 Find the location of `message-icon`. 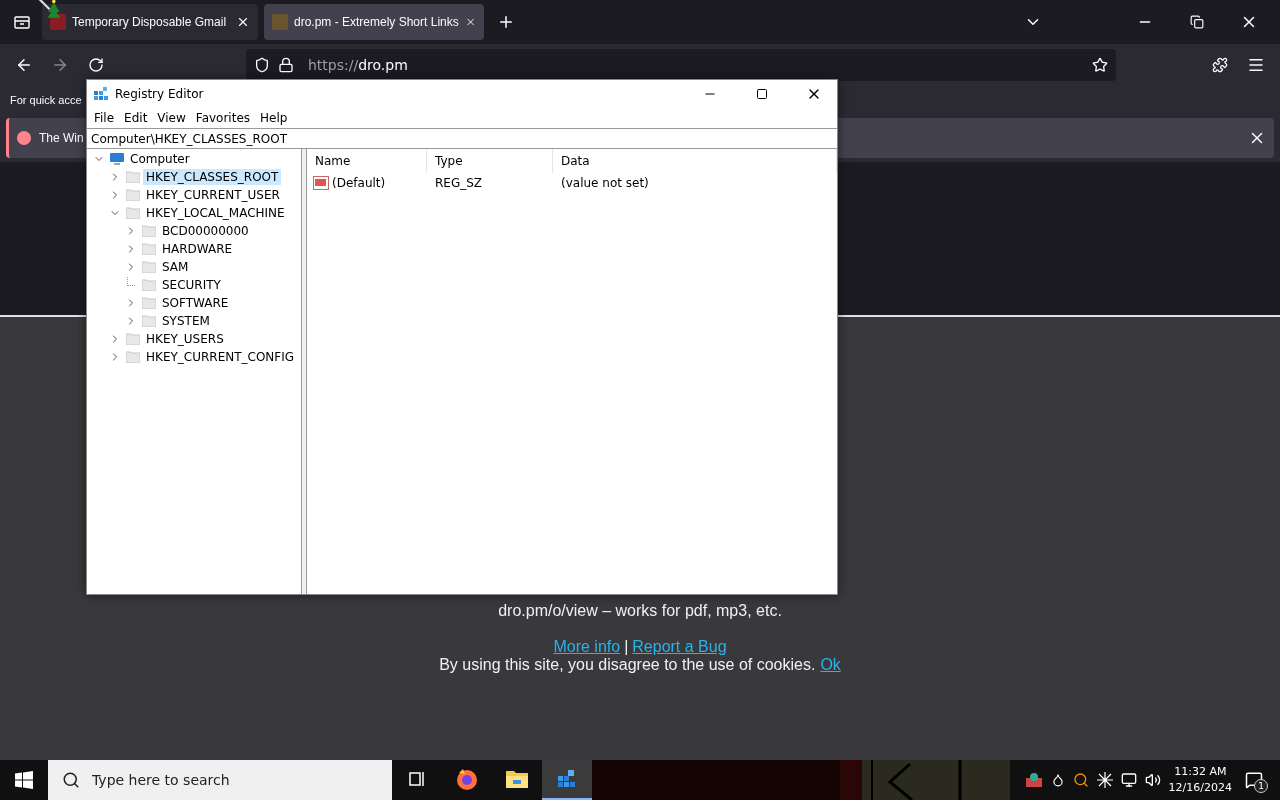

message-icon is located at coordinates (1254, 780).